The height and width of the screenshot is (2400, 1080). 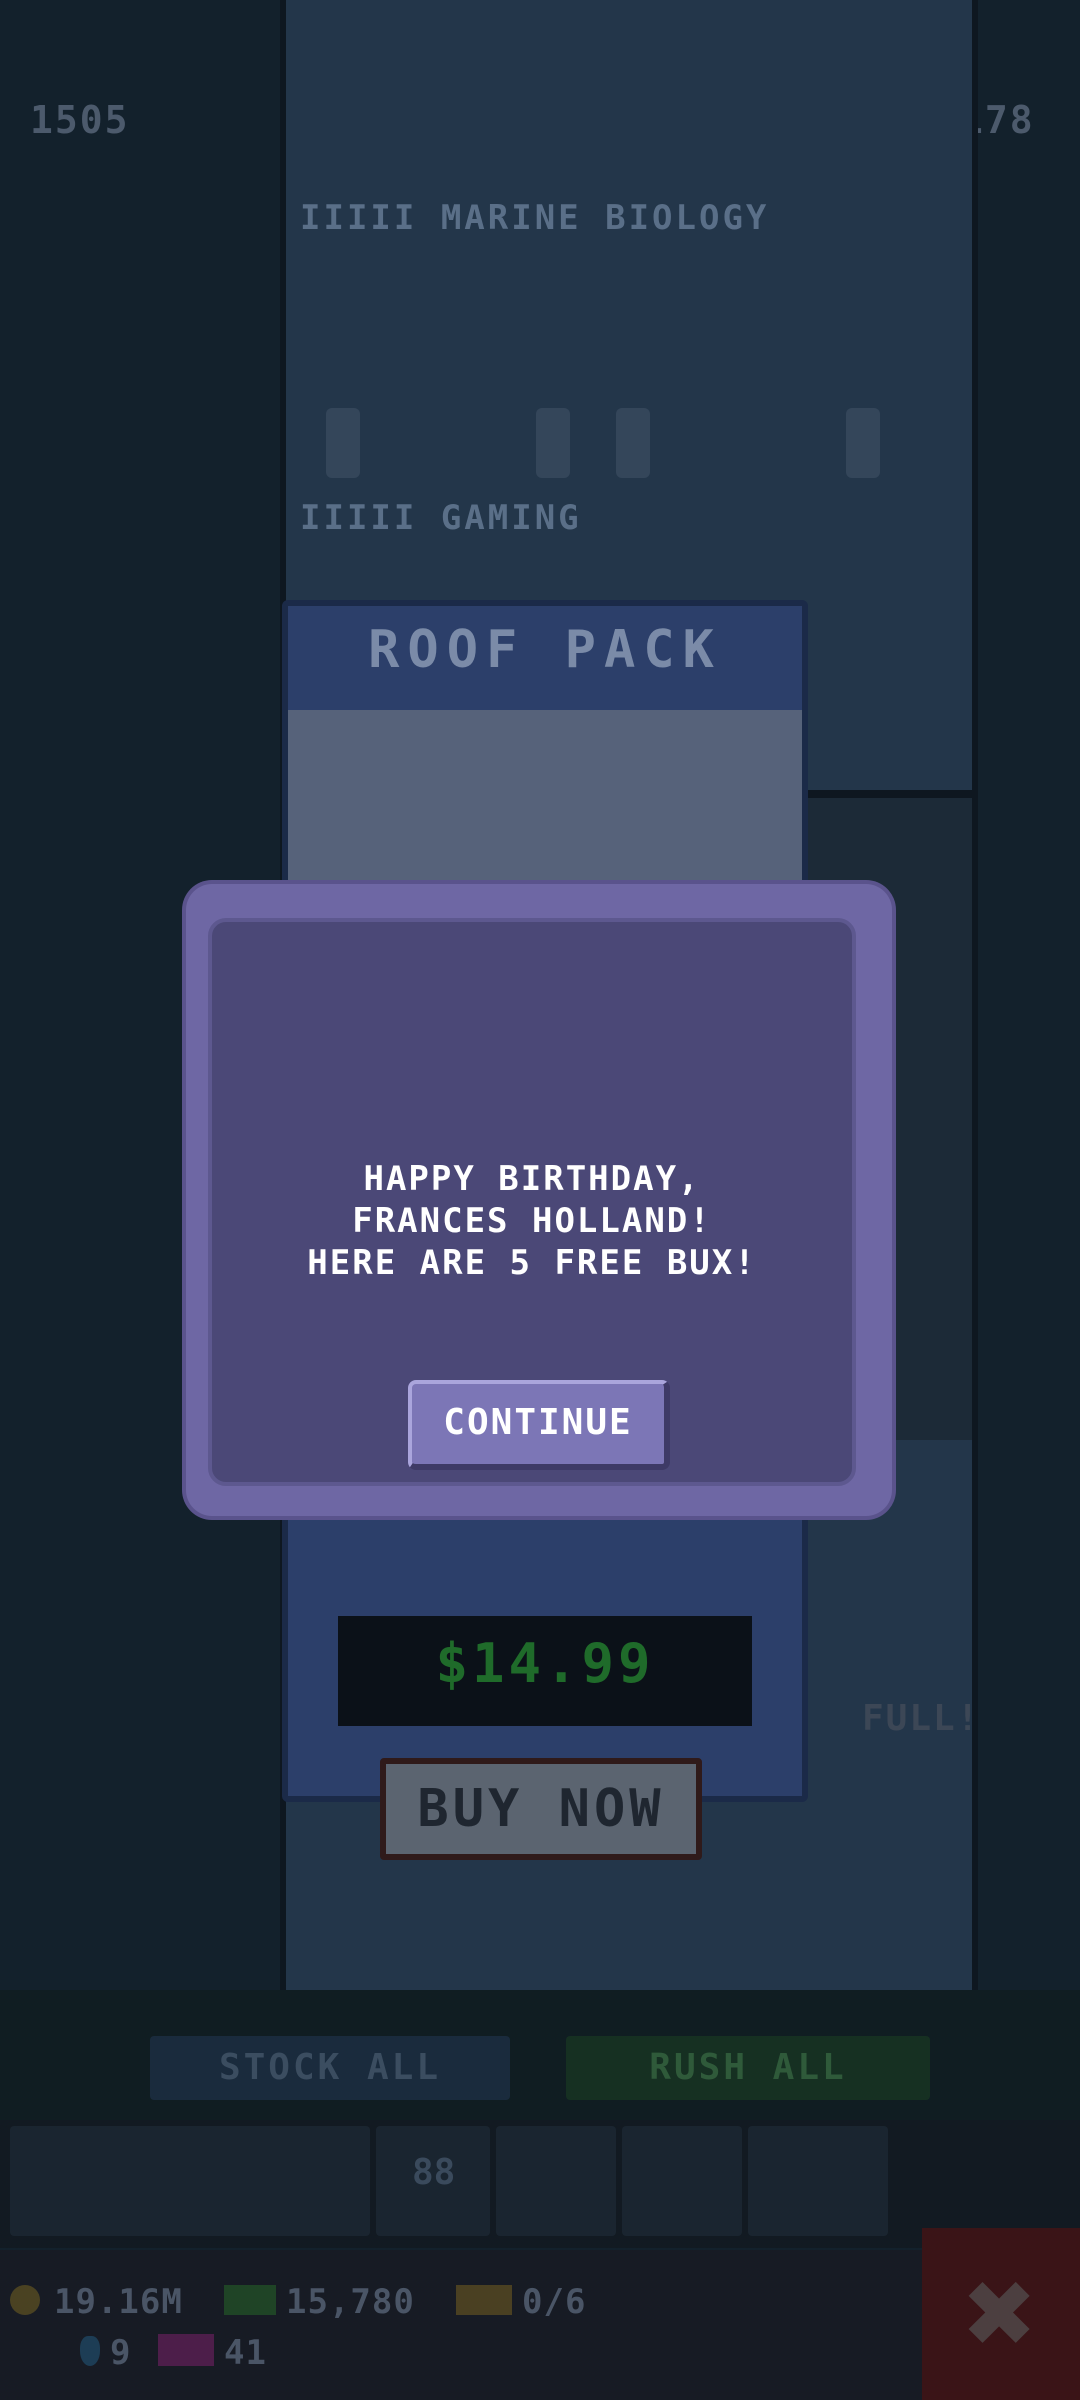 What do you see at coordinates (539, 1425) in the screenshot?
I see `continue-button: CONTINUE` at bounding box center [539, 1425].